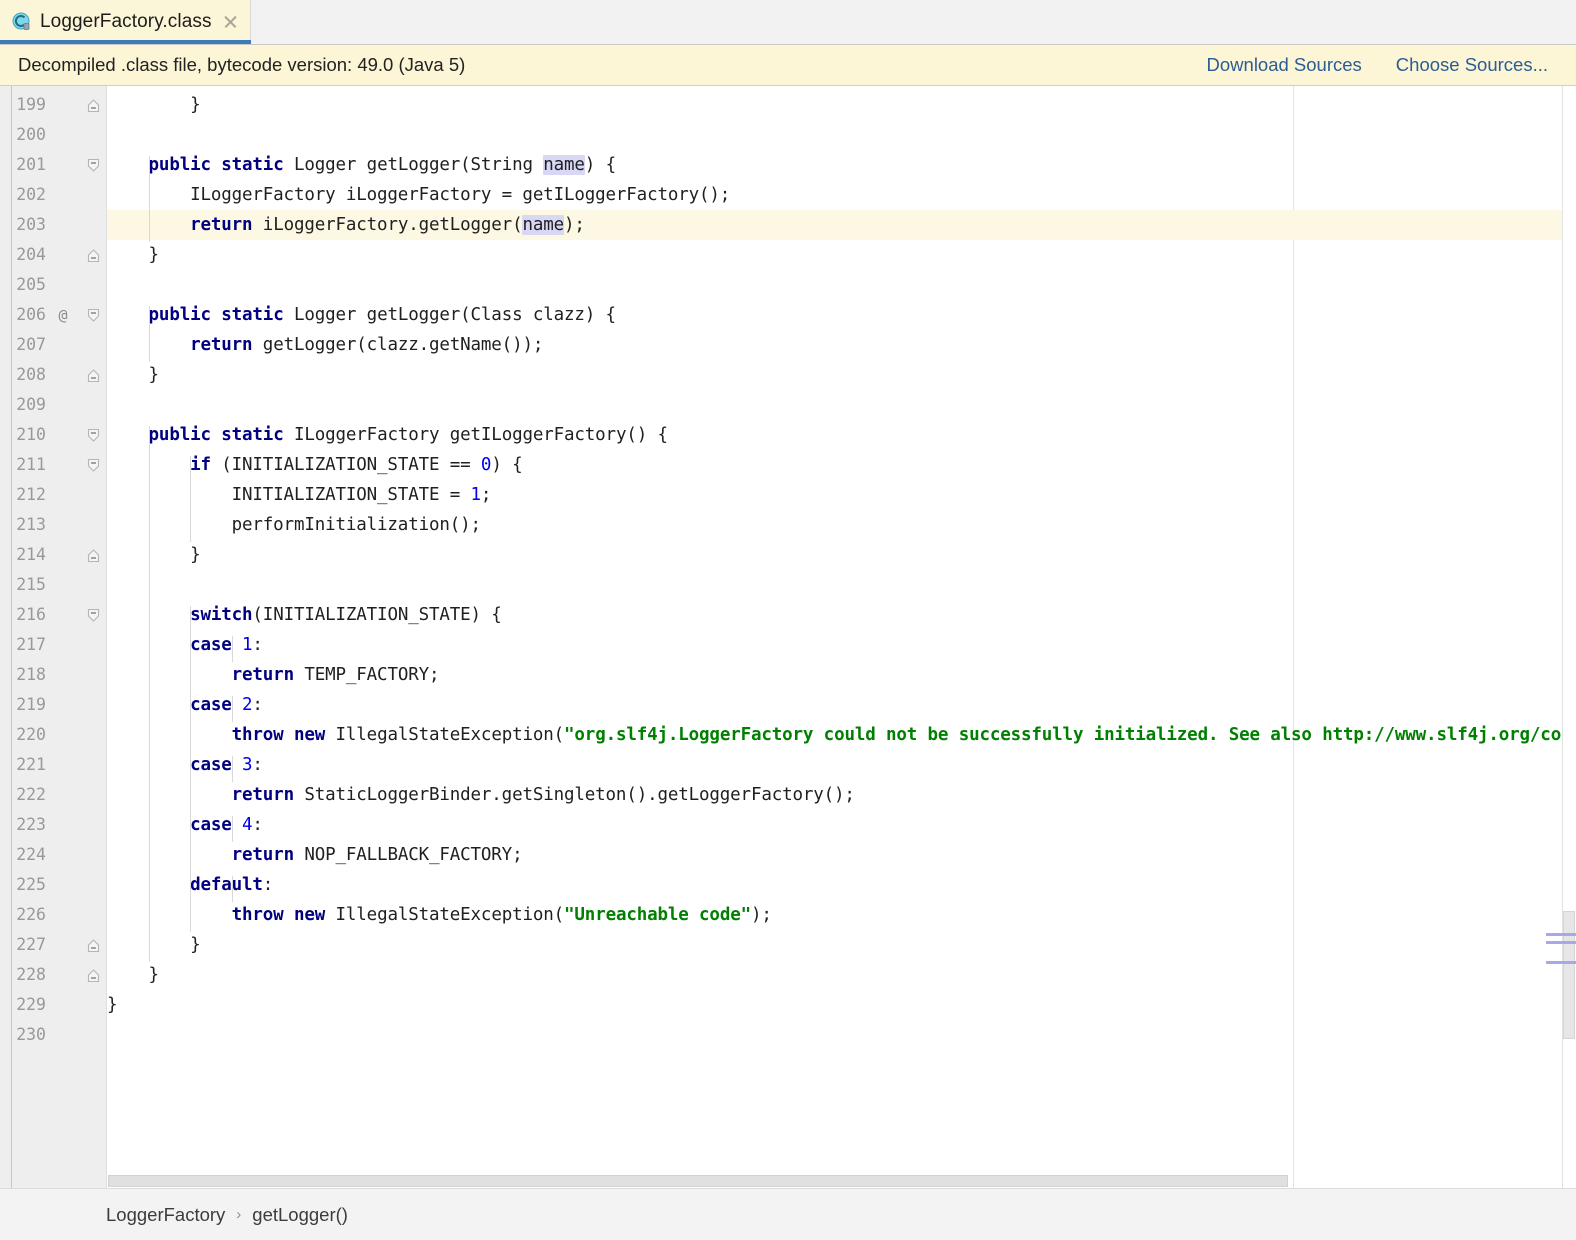 The width and height of the screenshot is (1576, 1240). I want to click on code-folding-column, so click(94, 570).